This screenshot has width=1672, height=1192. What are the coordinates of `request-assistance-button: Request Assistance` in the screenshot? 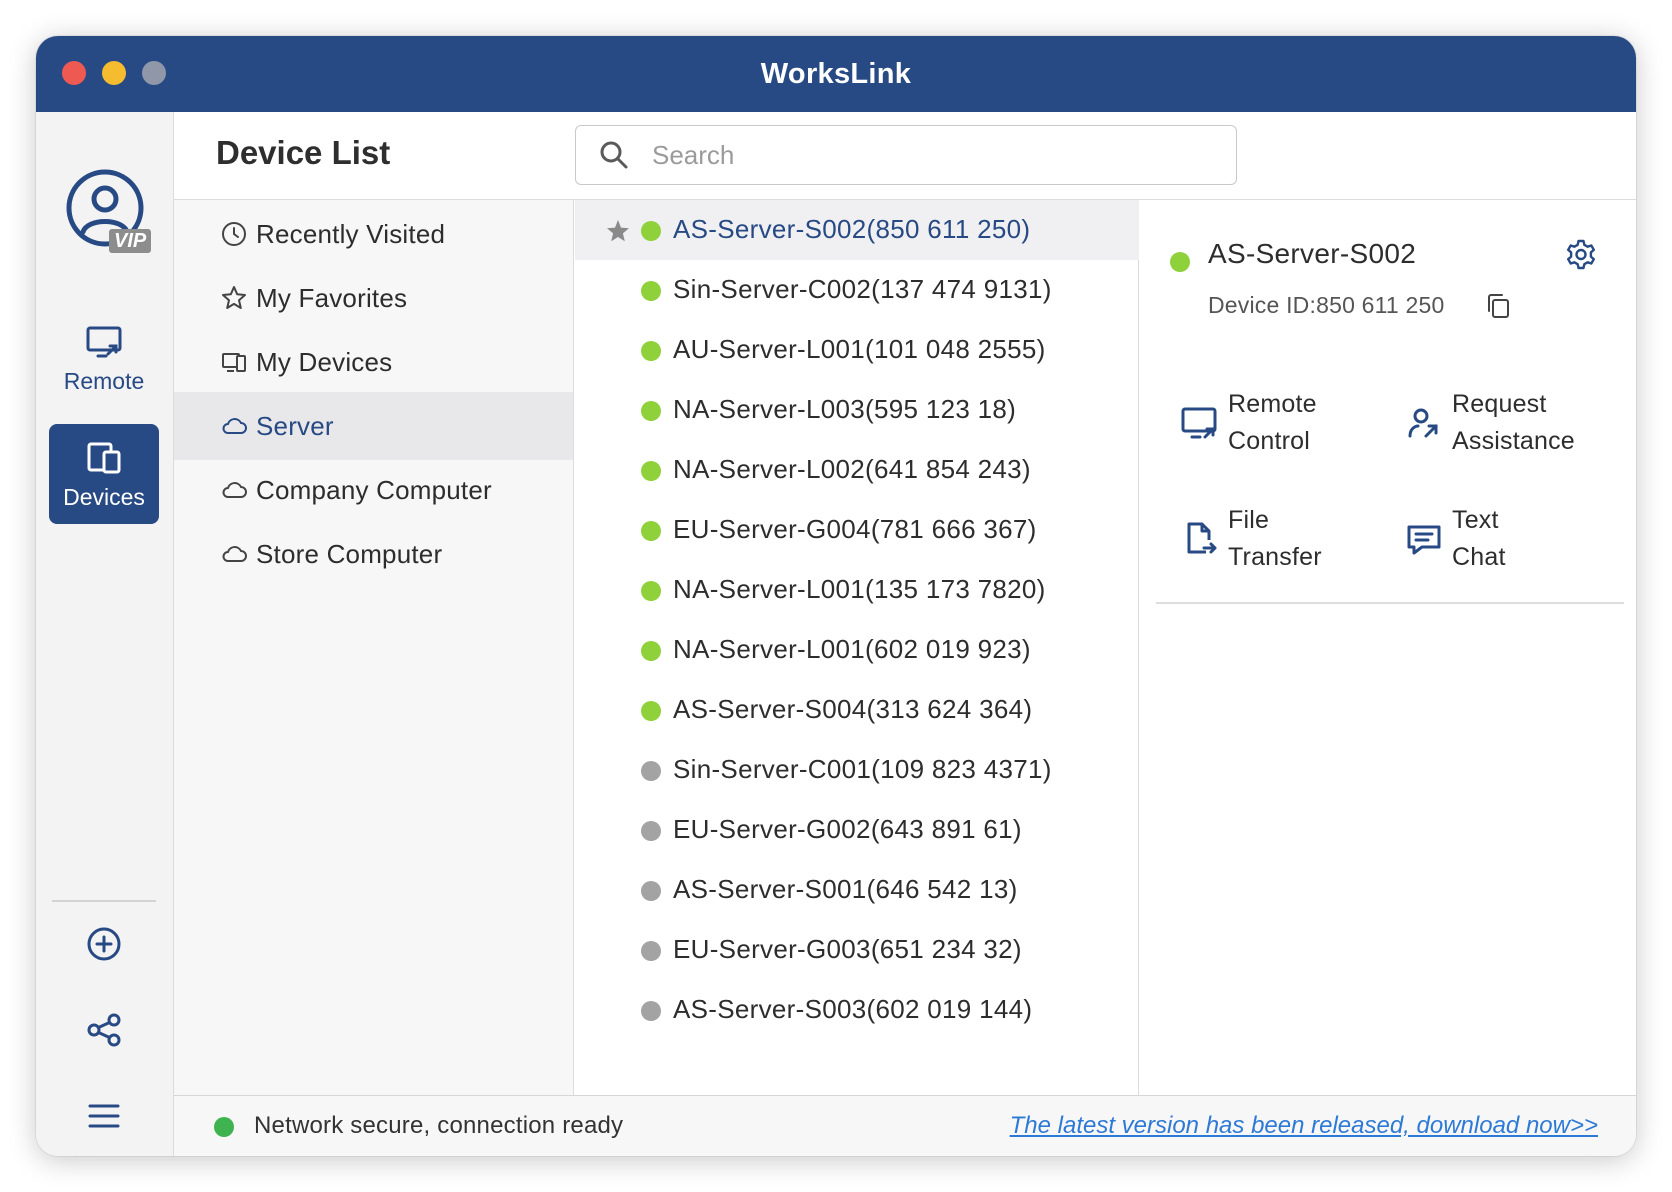 It's located at (1489, 423).